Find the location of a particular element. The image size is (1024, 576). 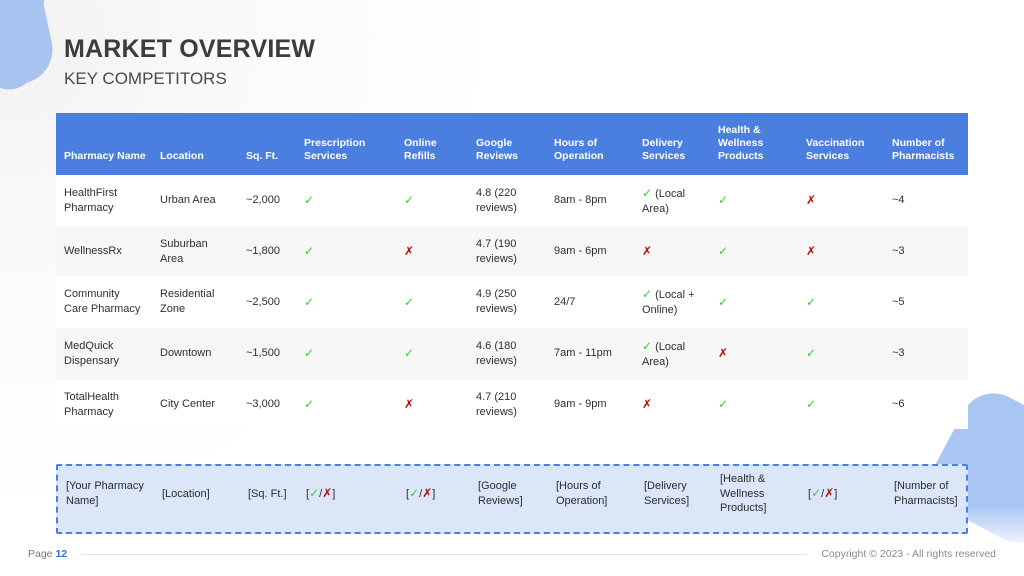

cell-google-reviews: 4.9 (250 reviews) is located at coordinates (496, 302).